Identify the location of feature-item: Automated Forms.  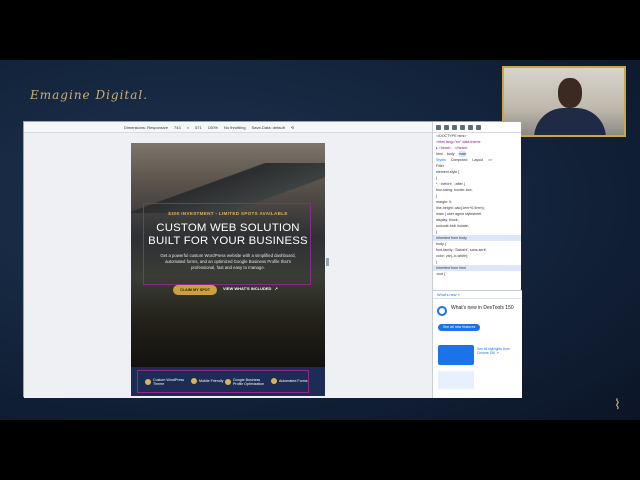
(289, 381).